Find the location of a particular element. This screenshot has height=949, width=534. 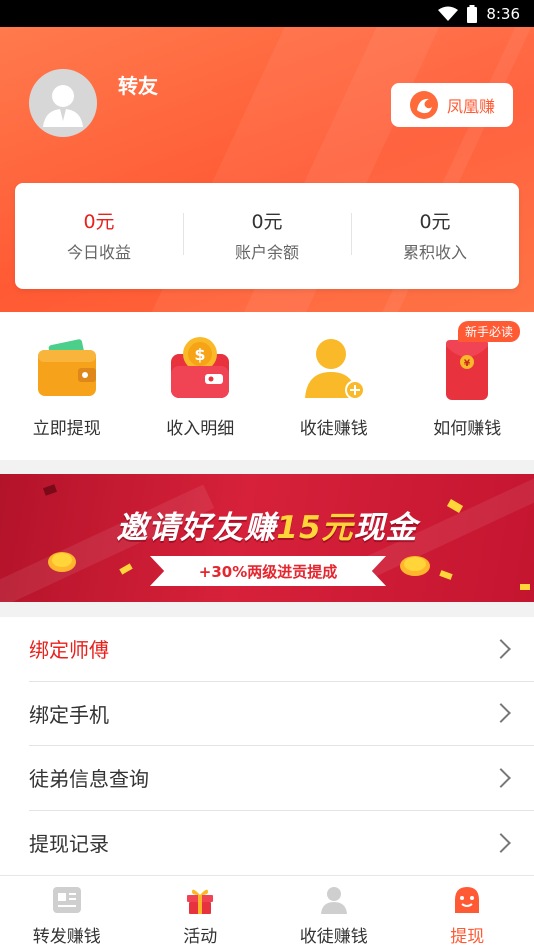

earnings-summary-card: 0元 今日收益 0元 账户余额 0元 累积收入 is located at coordinates (267, 236).